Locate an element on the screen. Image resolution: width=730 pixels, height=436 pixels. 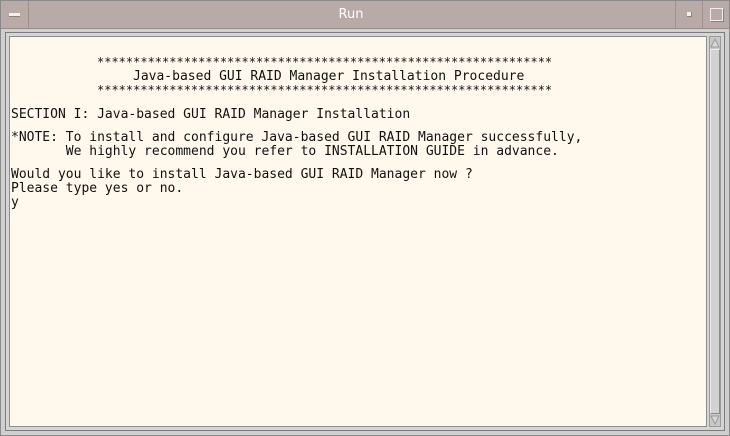
user-input: y is located at coordinates (15, 202).